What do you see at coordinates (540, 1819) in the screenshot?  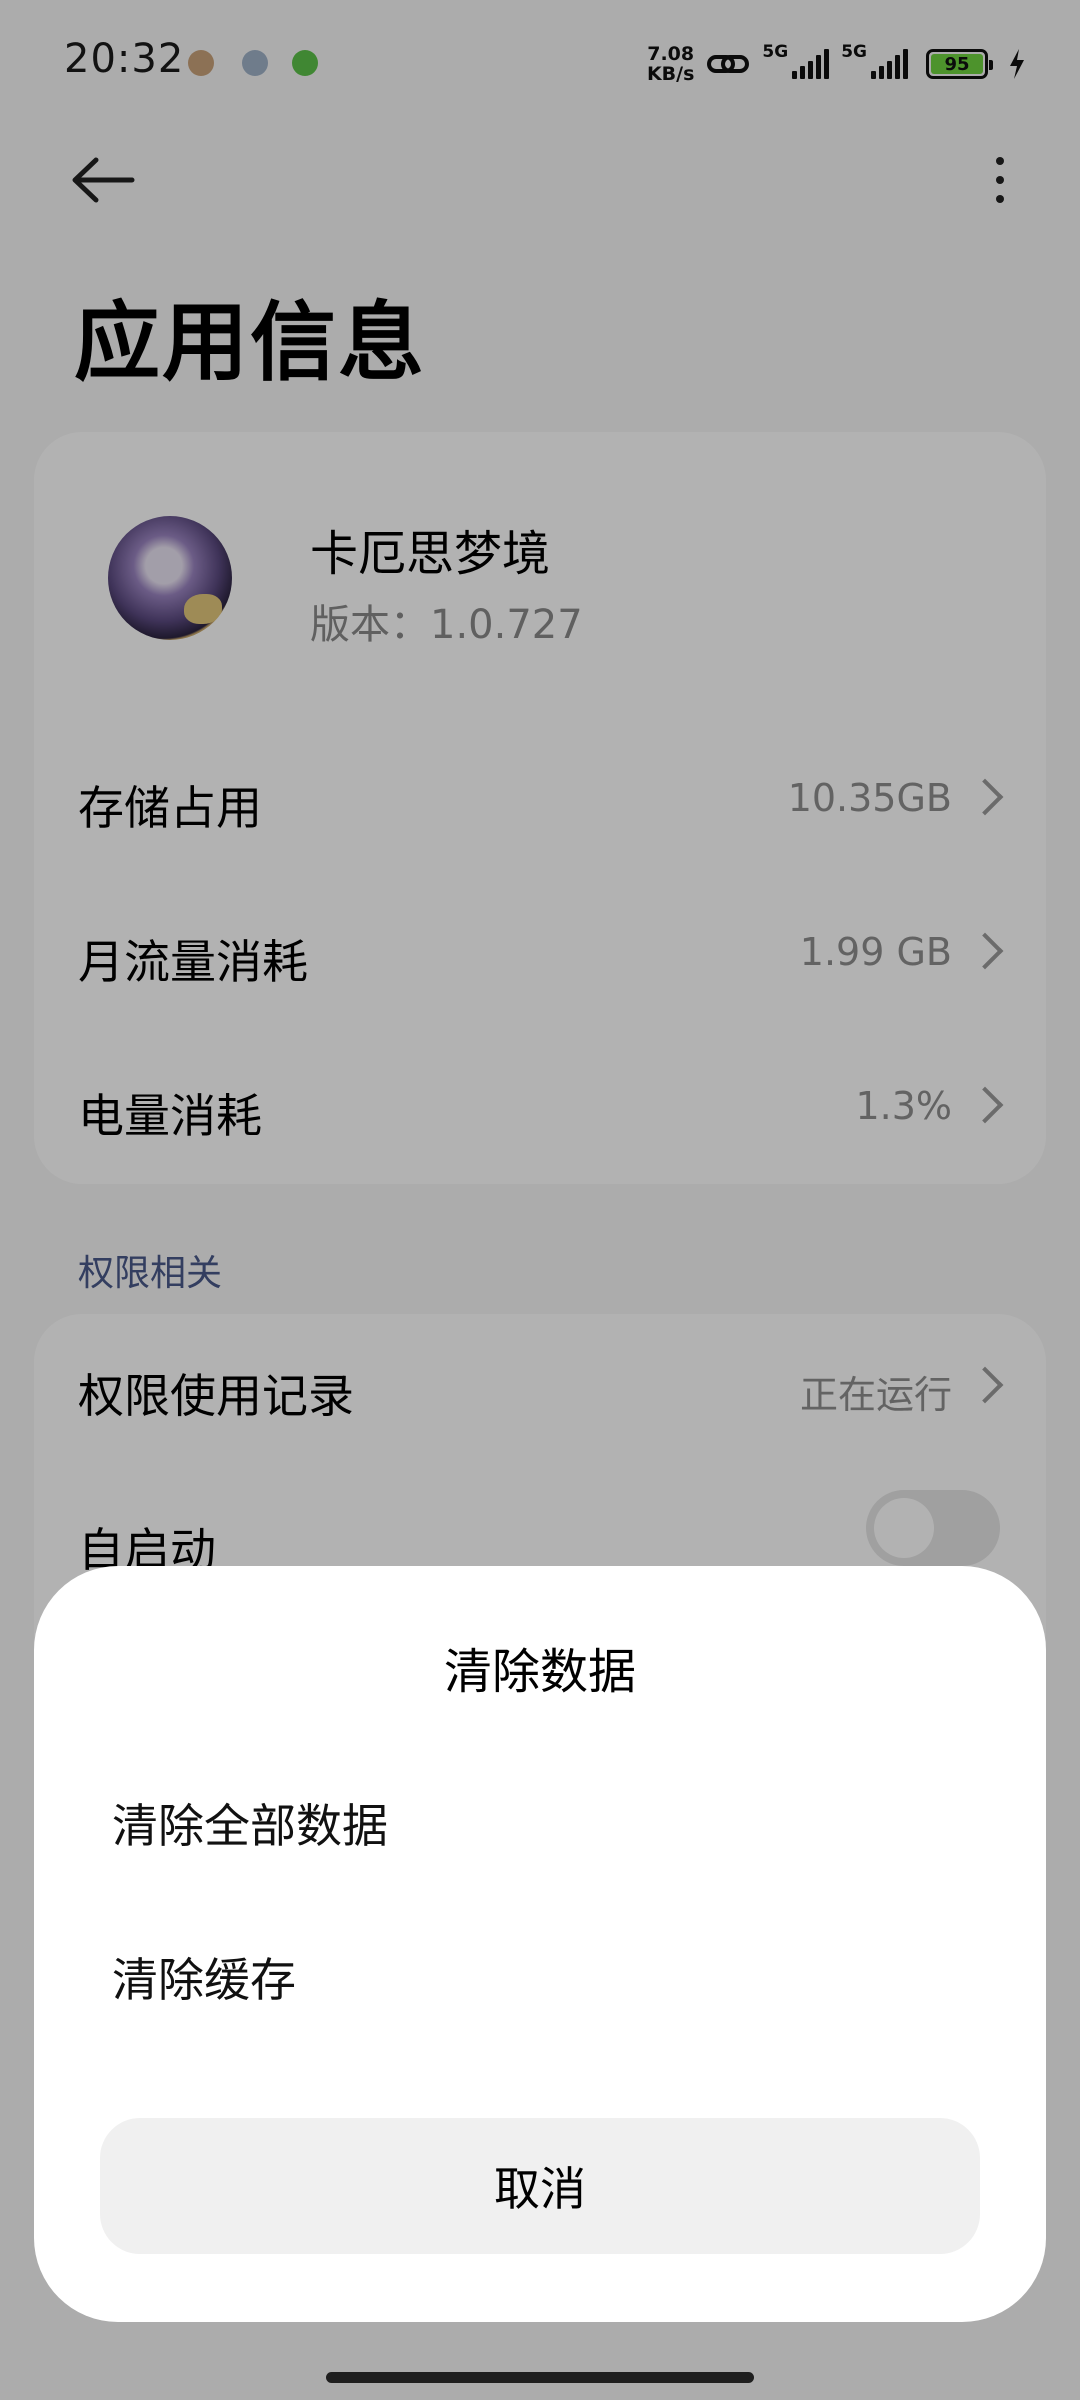 I see `clear-all-data-option: 清除全部数据` at bounding box center [540, 1819].